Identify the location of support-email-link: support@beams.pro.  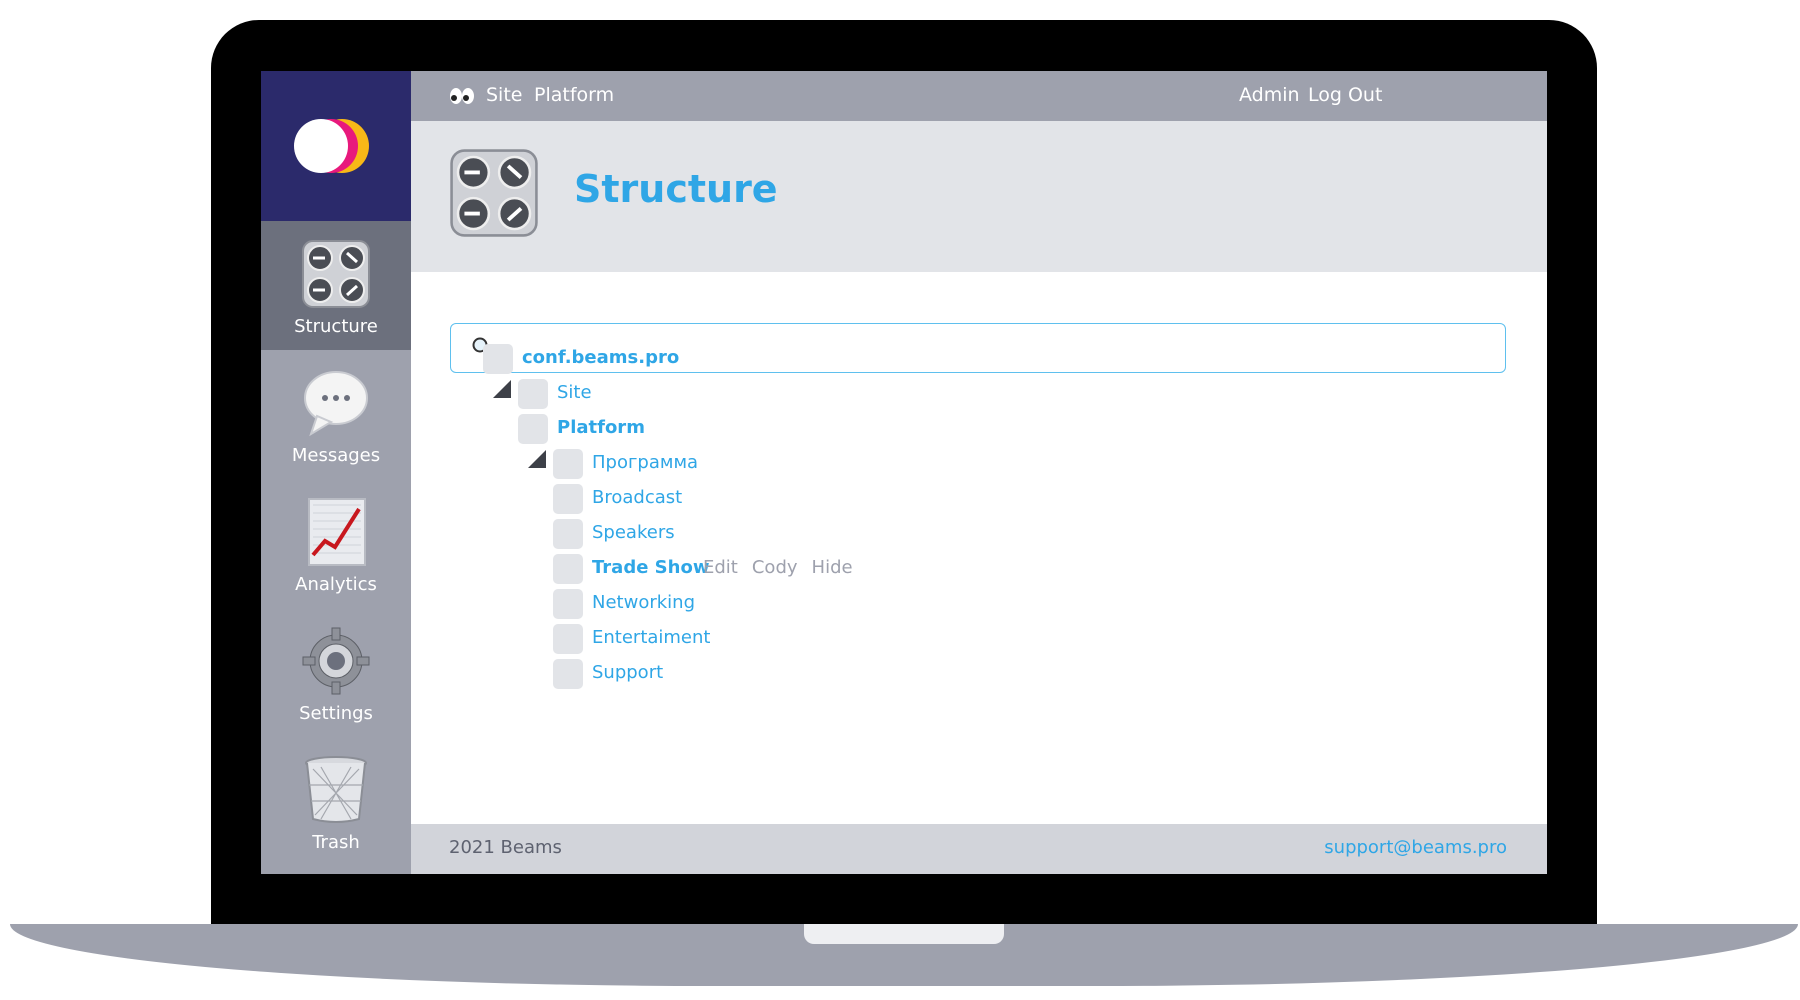
(1415, 847).